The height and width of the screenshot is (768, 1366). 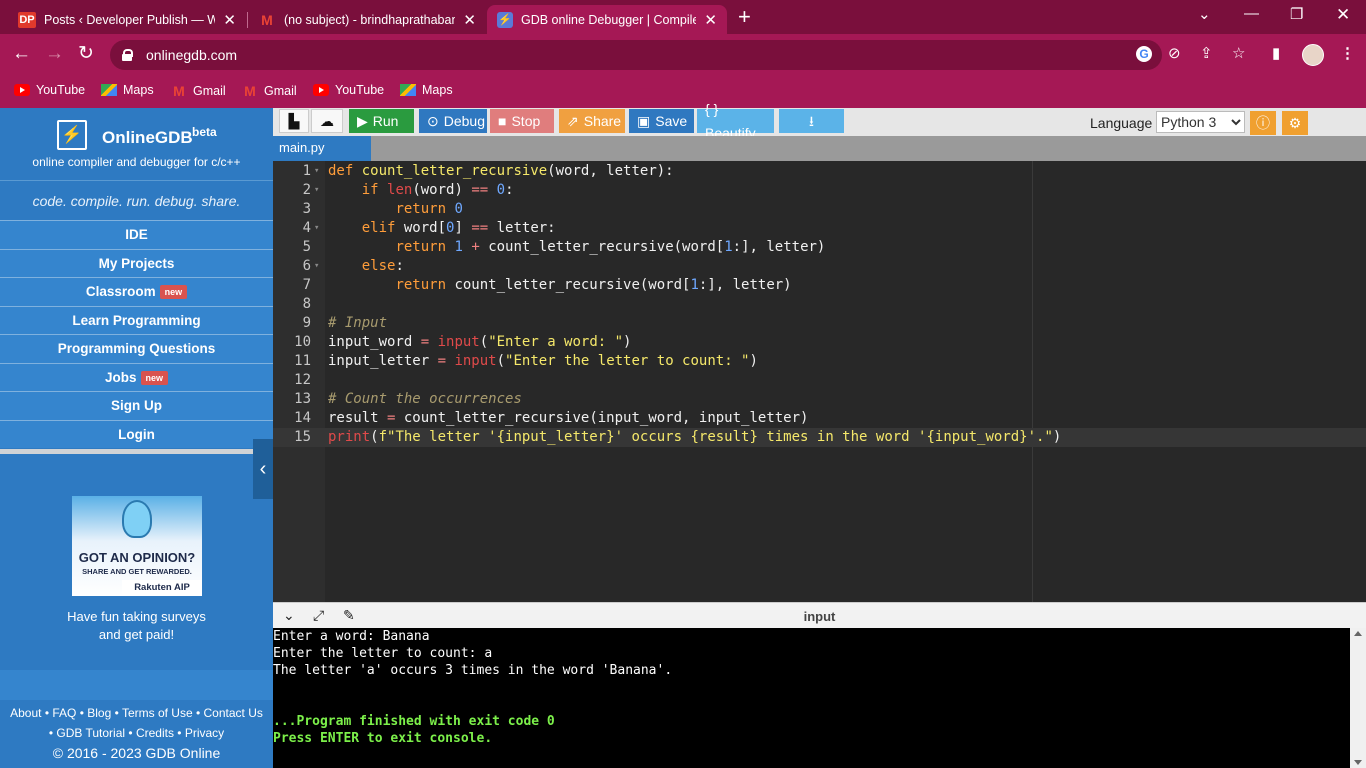 What do you see at coordinates (367, 19) in the screenshot?
I see `browser-tab-gmail: M (no subject) - brindhaprathaban1 ✕` at bounding box center [367, 19].